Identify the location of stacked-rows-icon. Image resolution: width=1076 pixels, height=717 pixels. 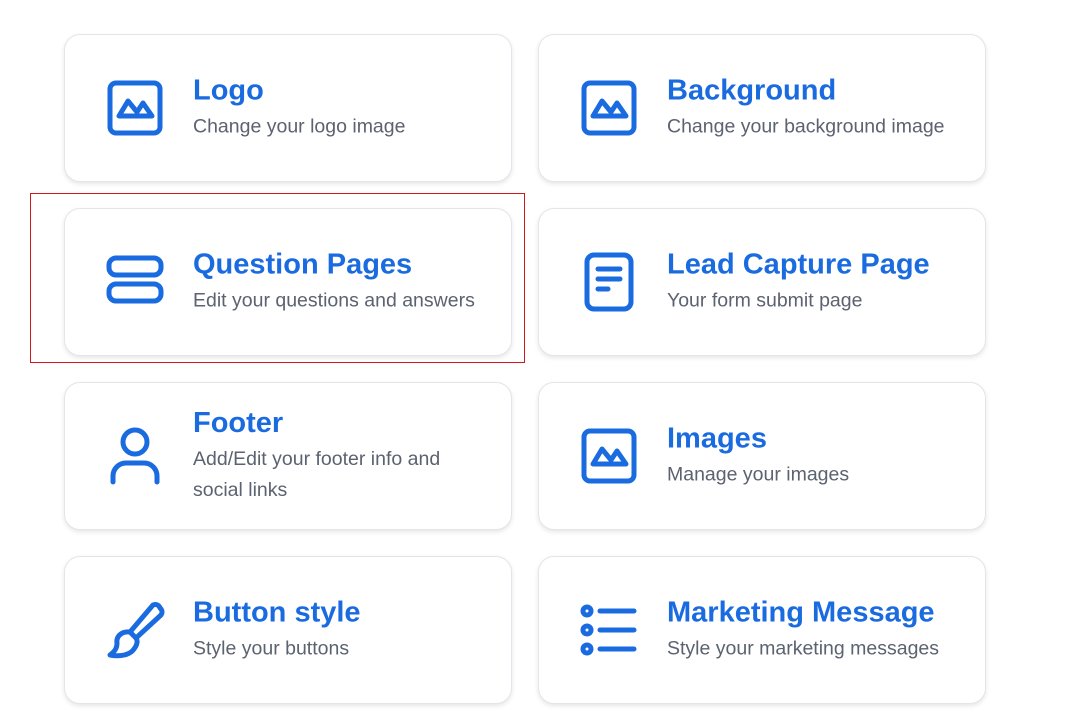
(135, 282).